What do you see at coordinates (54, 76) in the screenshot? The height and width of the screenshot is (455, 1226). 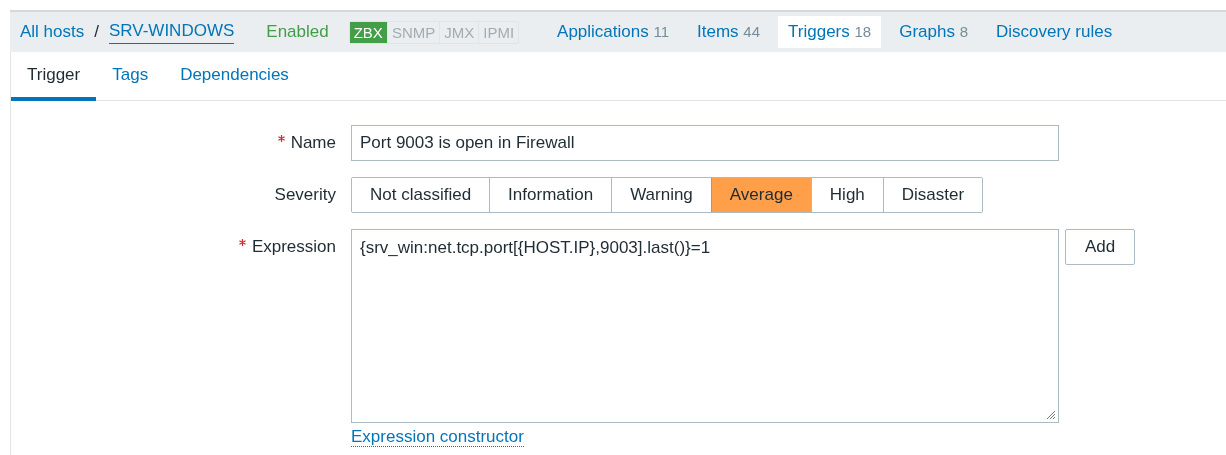 I see `form-tab: Trigger` at bounding box center [54, 76].